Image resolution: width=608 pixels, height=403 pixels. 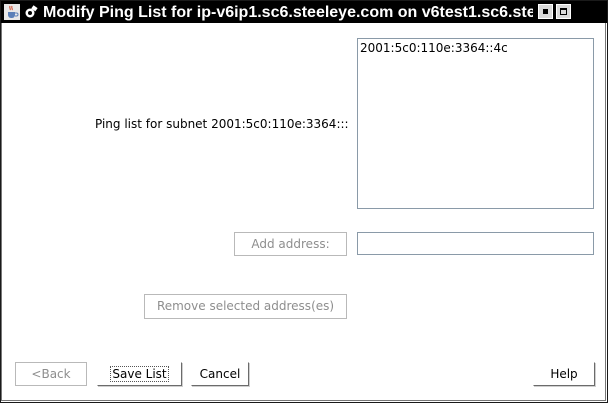 What do you see at coordinates (245, 306) in the screenshot?
I see `remove-addresses-button: Remove selected address(es)` at bounding box center [245, 306].